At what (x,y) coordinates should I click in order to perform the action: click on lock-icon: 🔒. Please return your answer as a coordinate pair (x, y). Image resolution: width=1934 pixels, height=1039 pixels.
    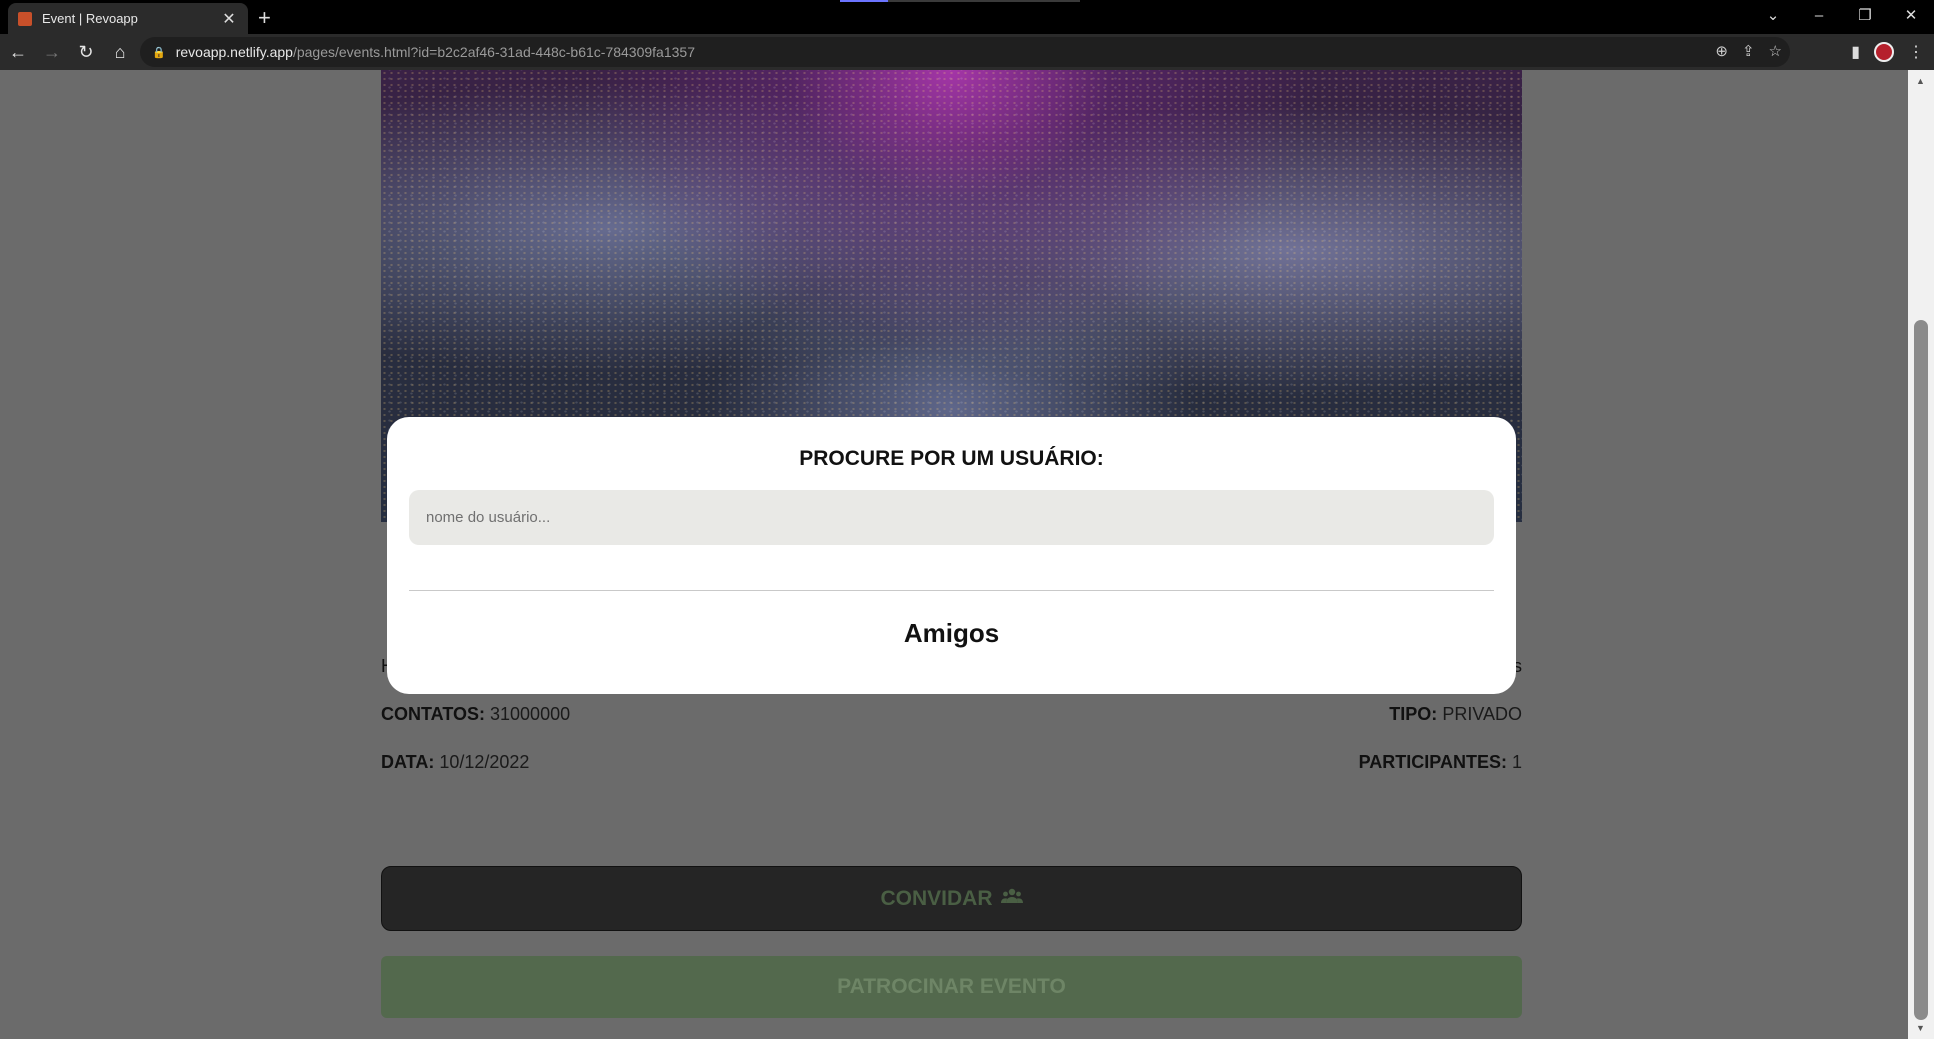
    Looking at the image, I should click on (159, 52).